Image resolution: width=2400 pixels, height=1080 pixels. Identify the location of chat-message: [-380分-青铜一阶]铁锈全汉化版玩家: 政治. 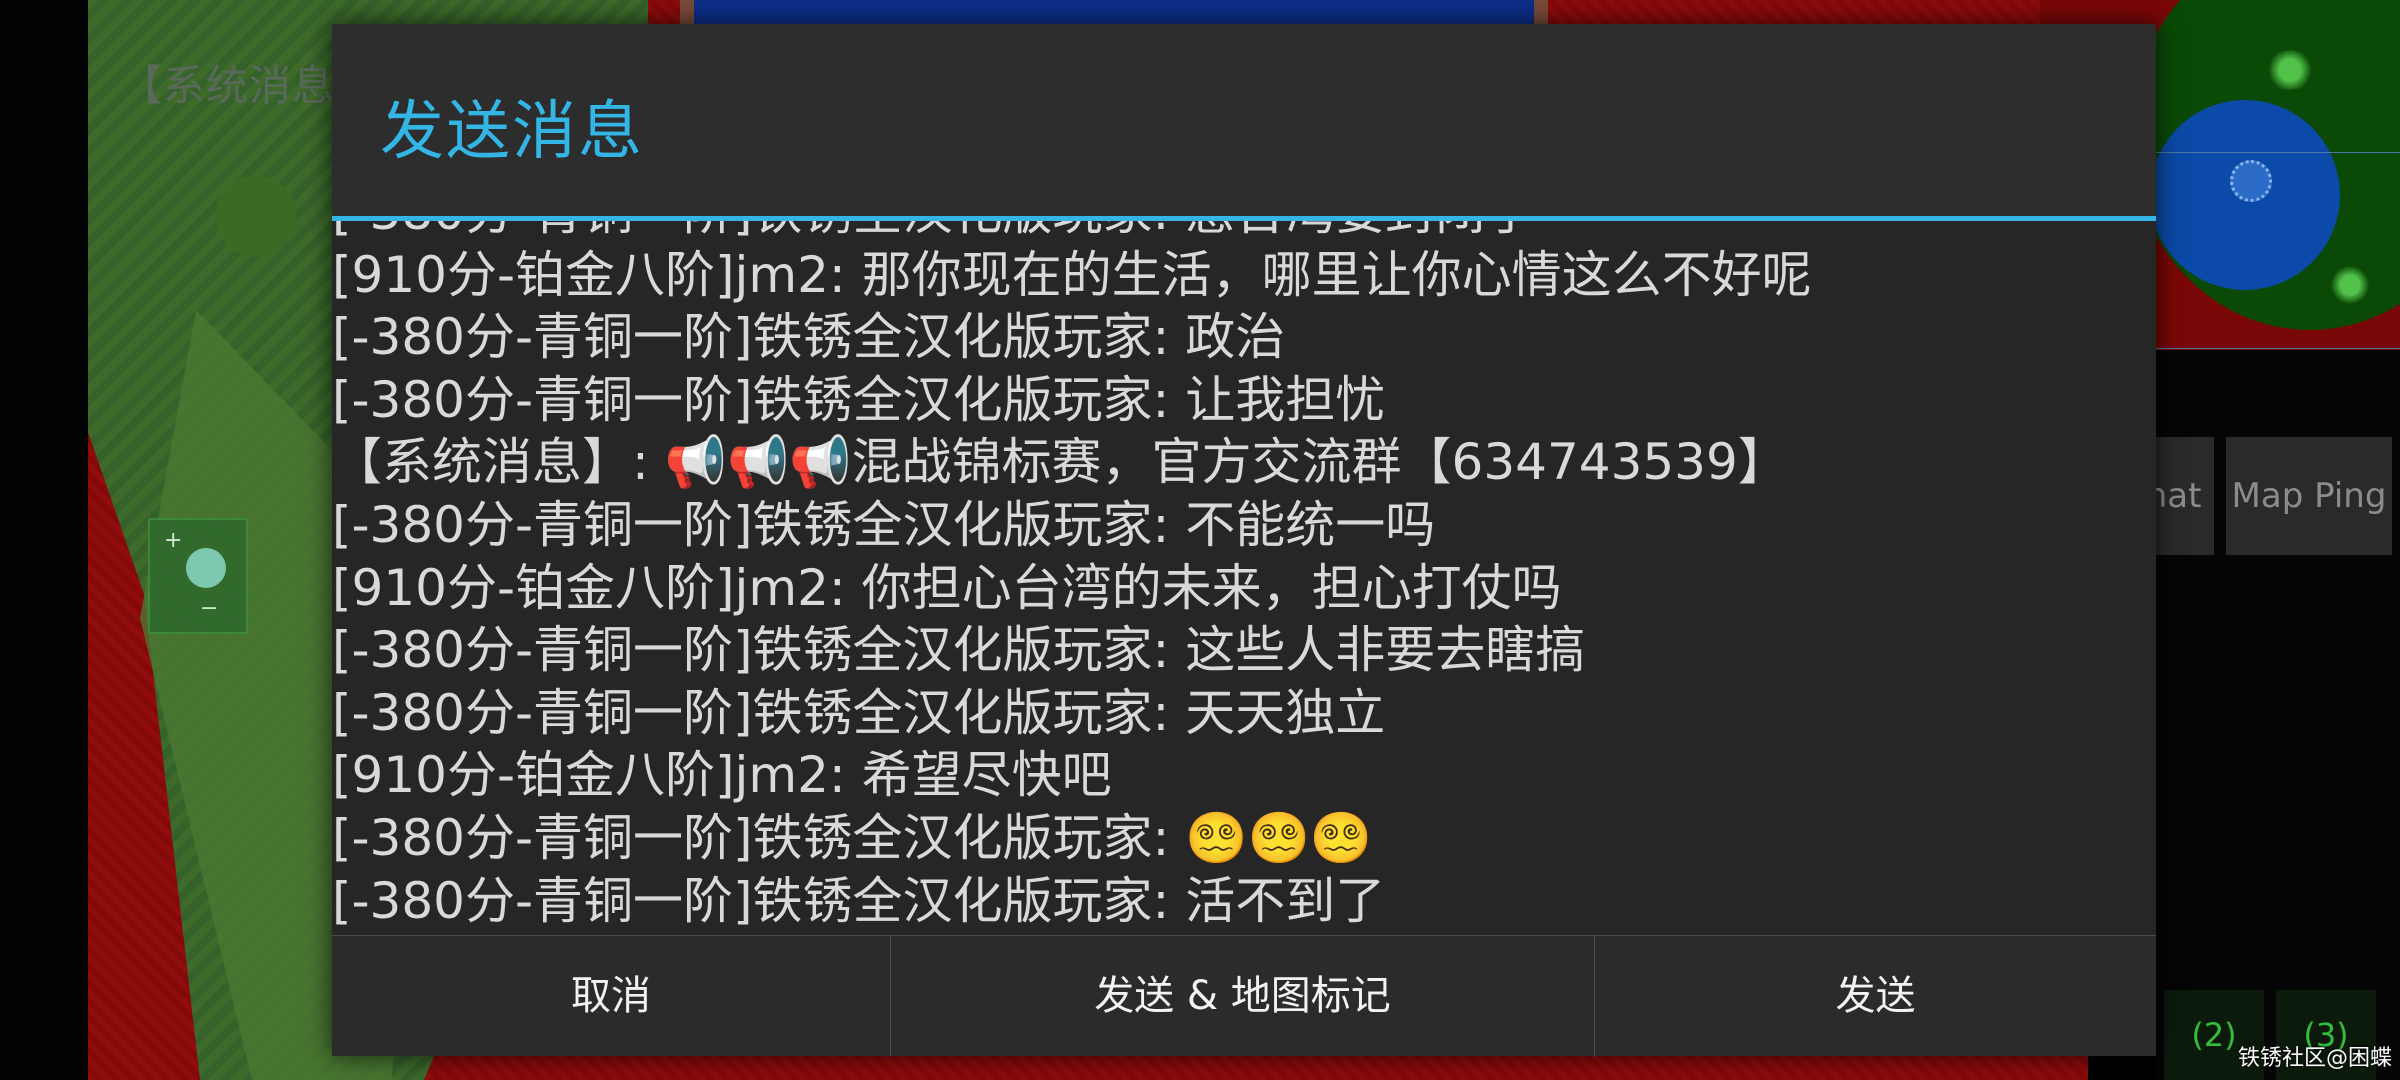
(809, 337).